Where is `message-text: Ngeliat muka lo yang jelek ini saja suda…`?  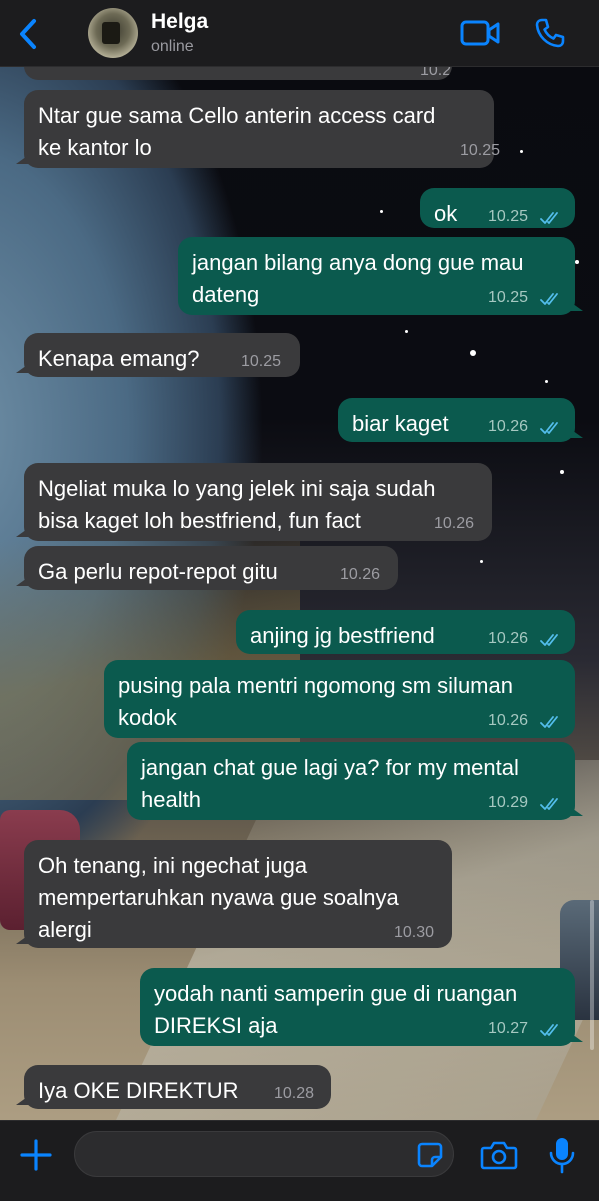 message-text: Ngeliat muka lo yang jelek ini saja suda… is located at coordinates (237, 504).